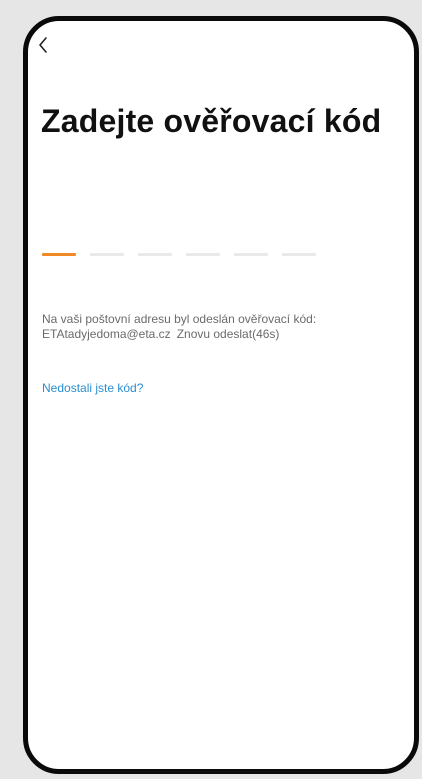 The image size is (422, 779). I want to click on back-button, so click(43, 45).